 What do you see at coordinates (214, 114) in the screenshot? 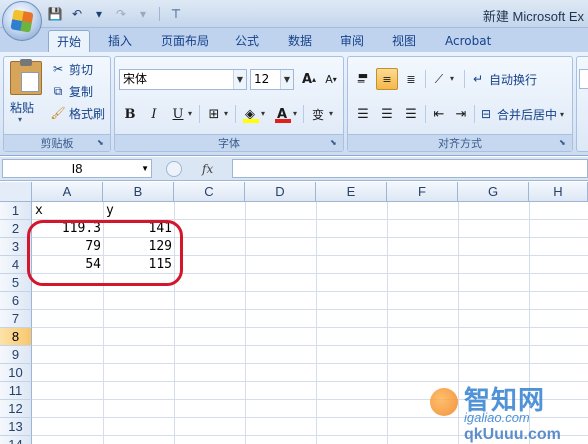
I see `borders-button: ⊞` at bounding box center [214, 114].